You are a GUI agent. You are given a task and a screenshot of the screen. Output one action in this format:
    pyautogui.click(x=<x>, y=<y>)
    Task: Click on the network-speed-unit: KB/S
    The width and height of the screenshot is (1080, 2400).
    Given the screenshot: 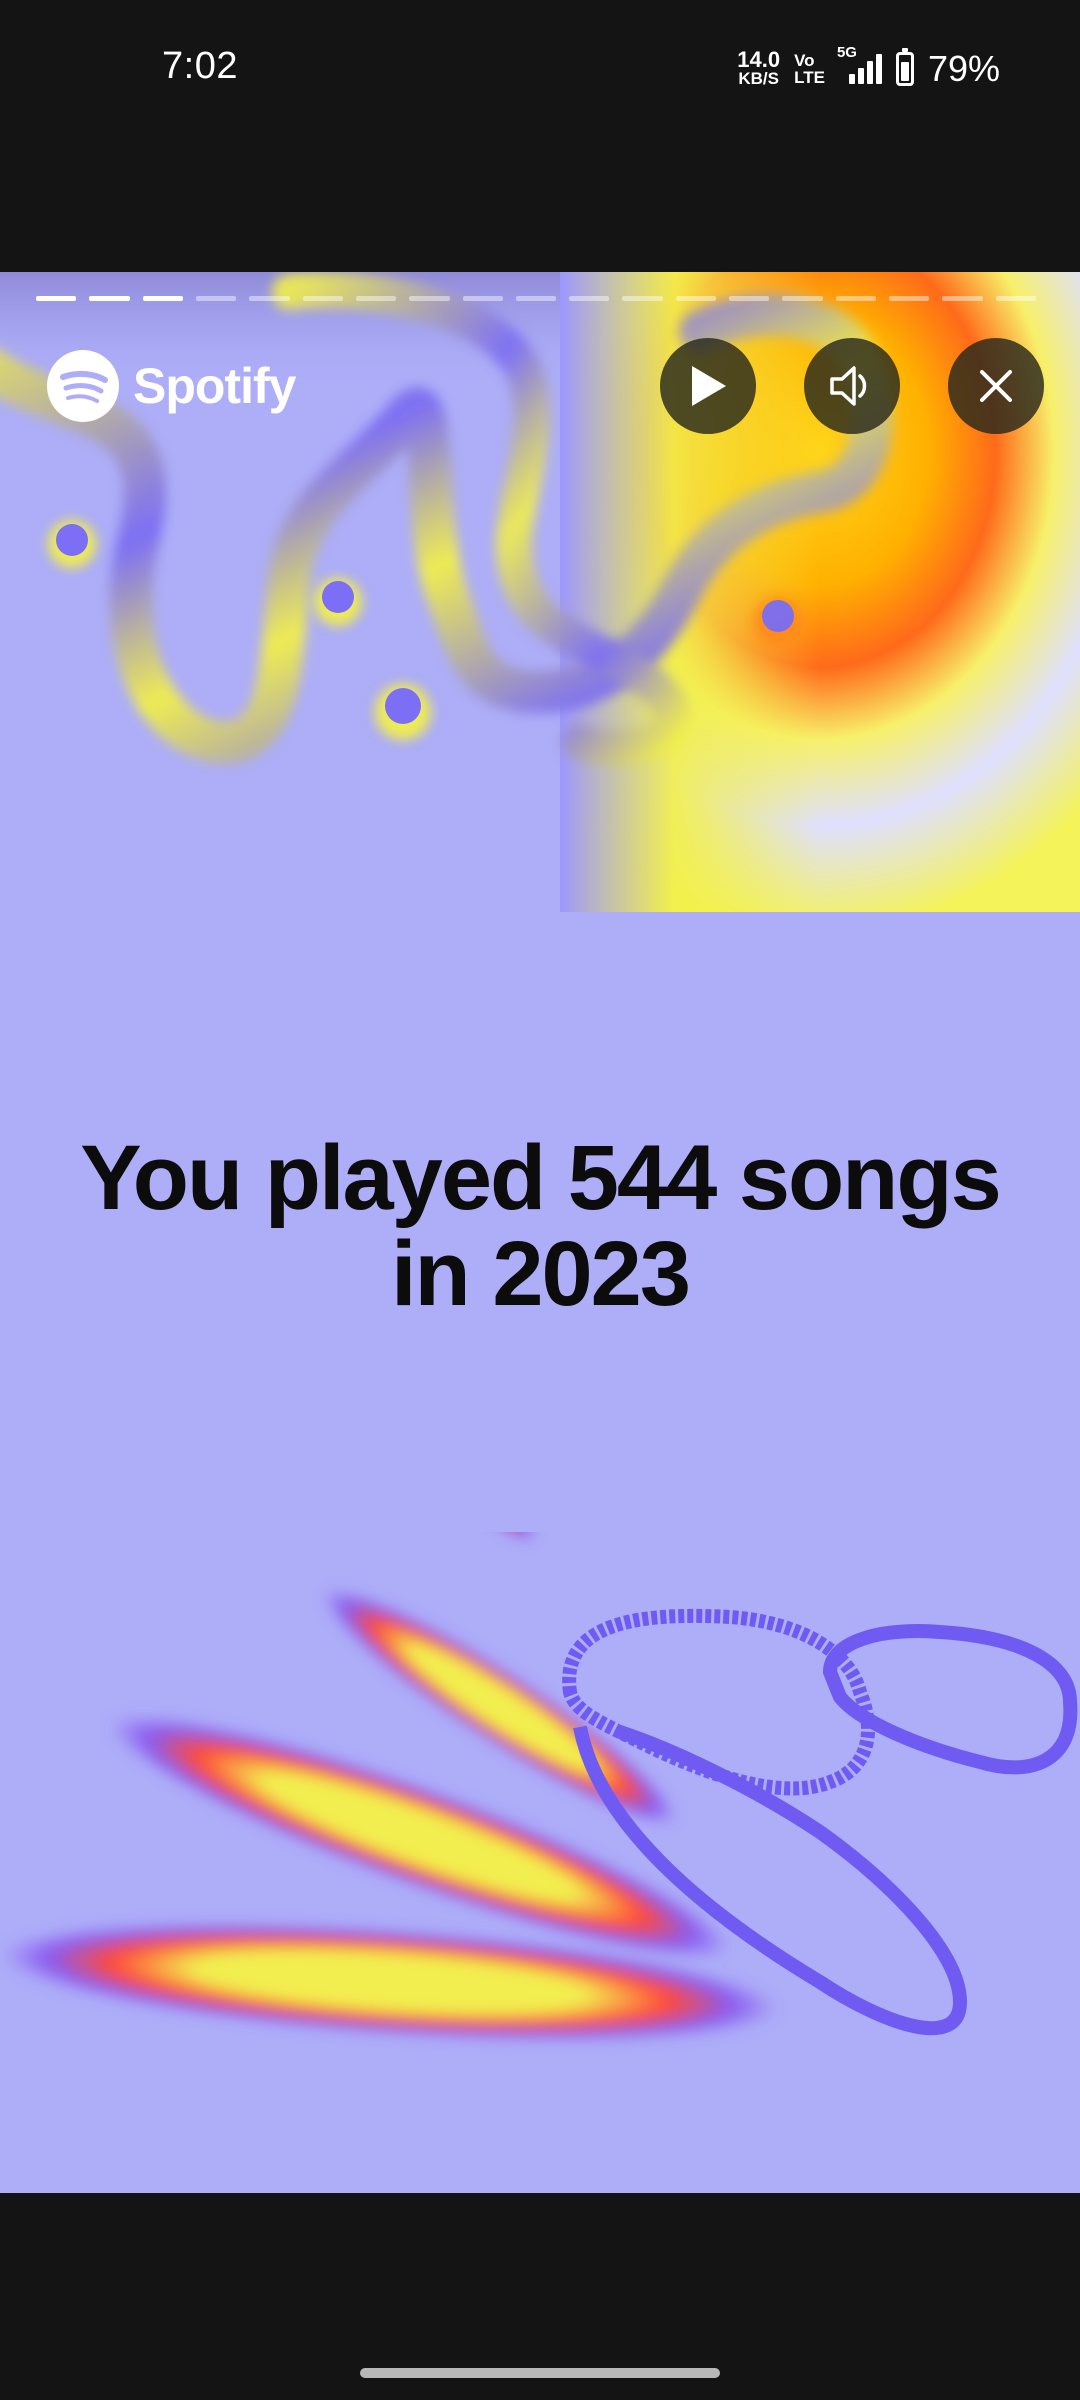 What is the action you would take?
    pyautogui.click(x=758, y=78)
    